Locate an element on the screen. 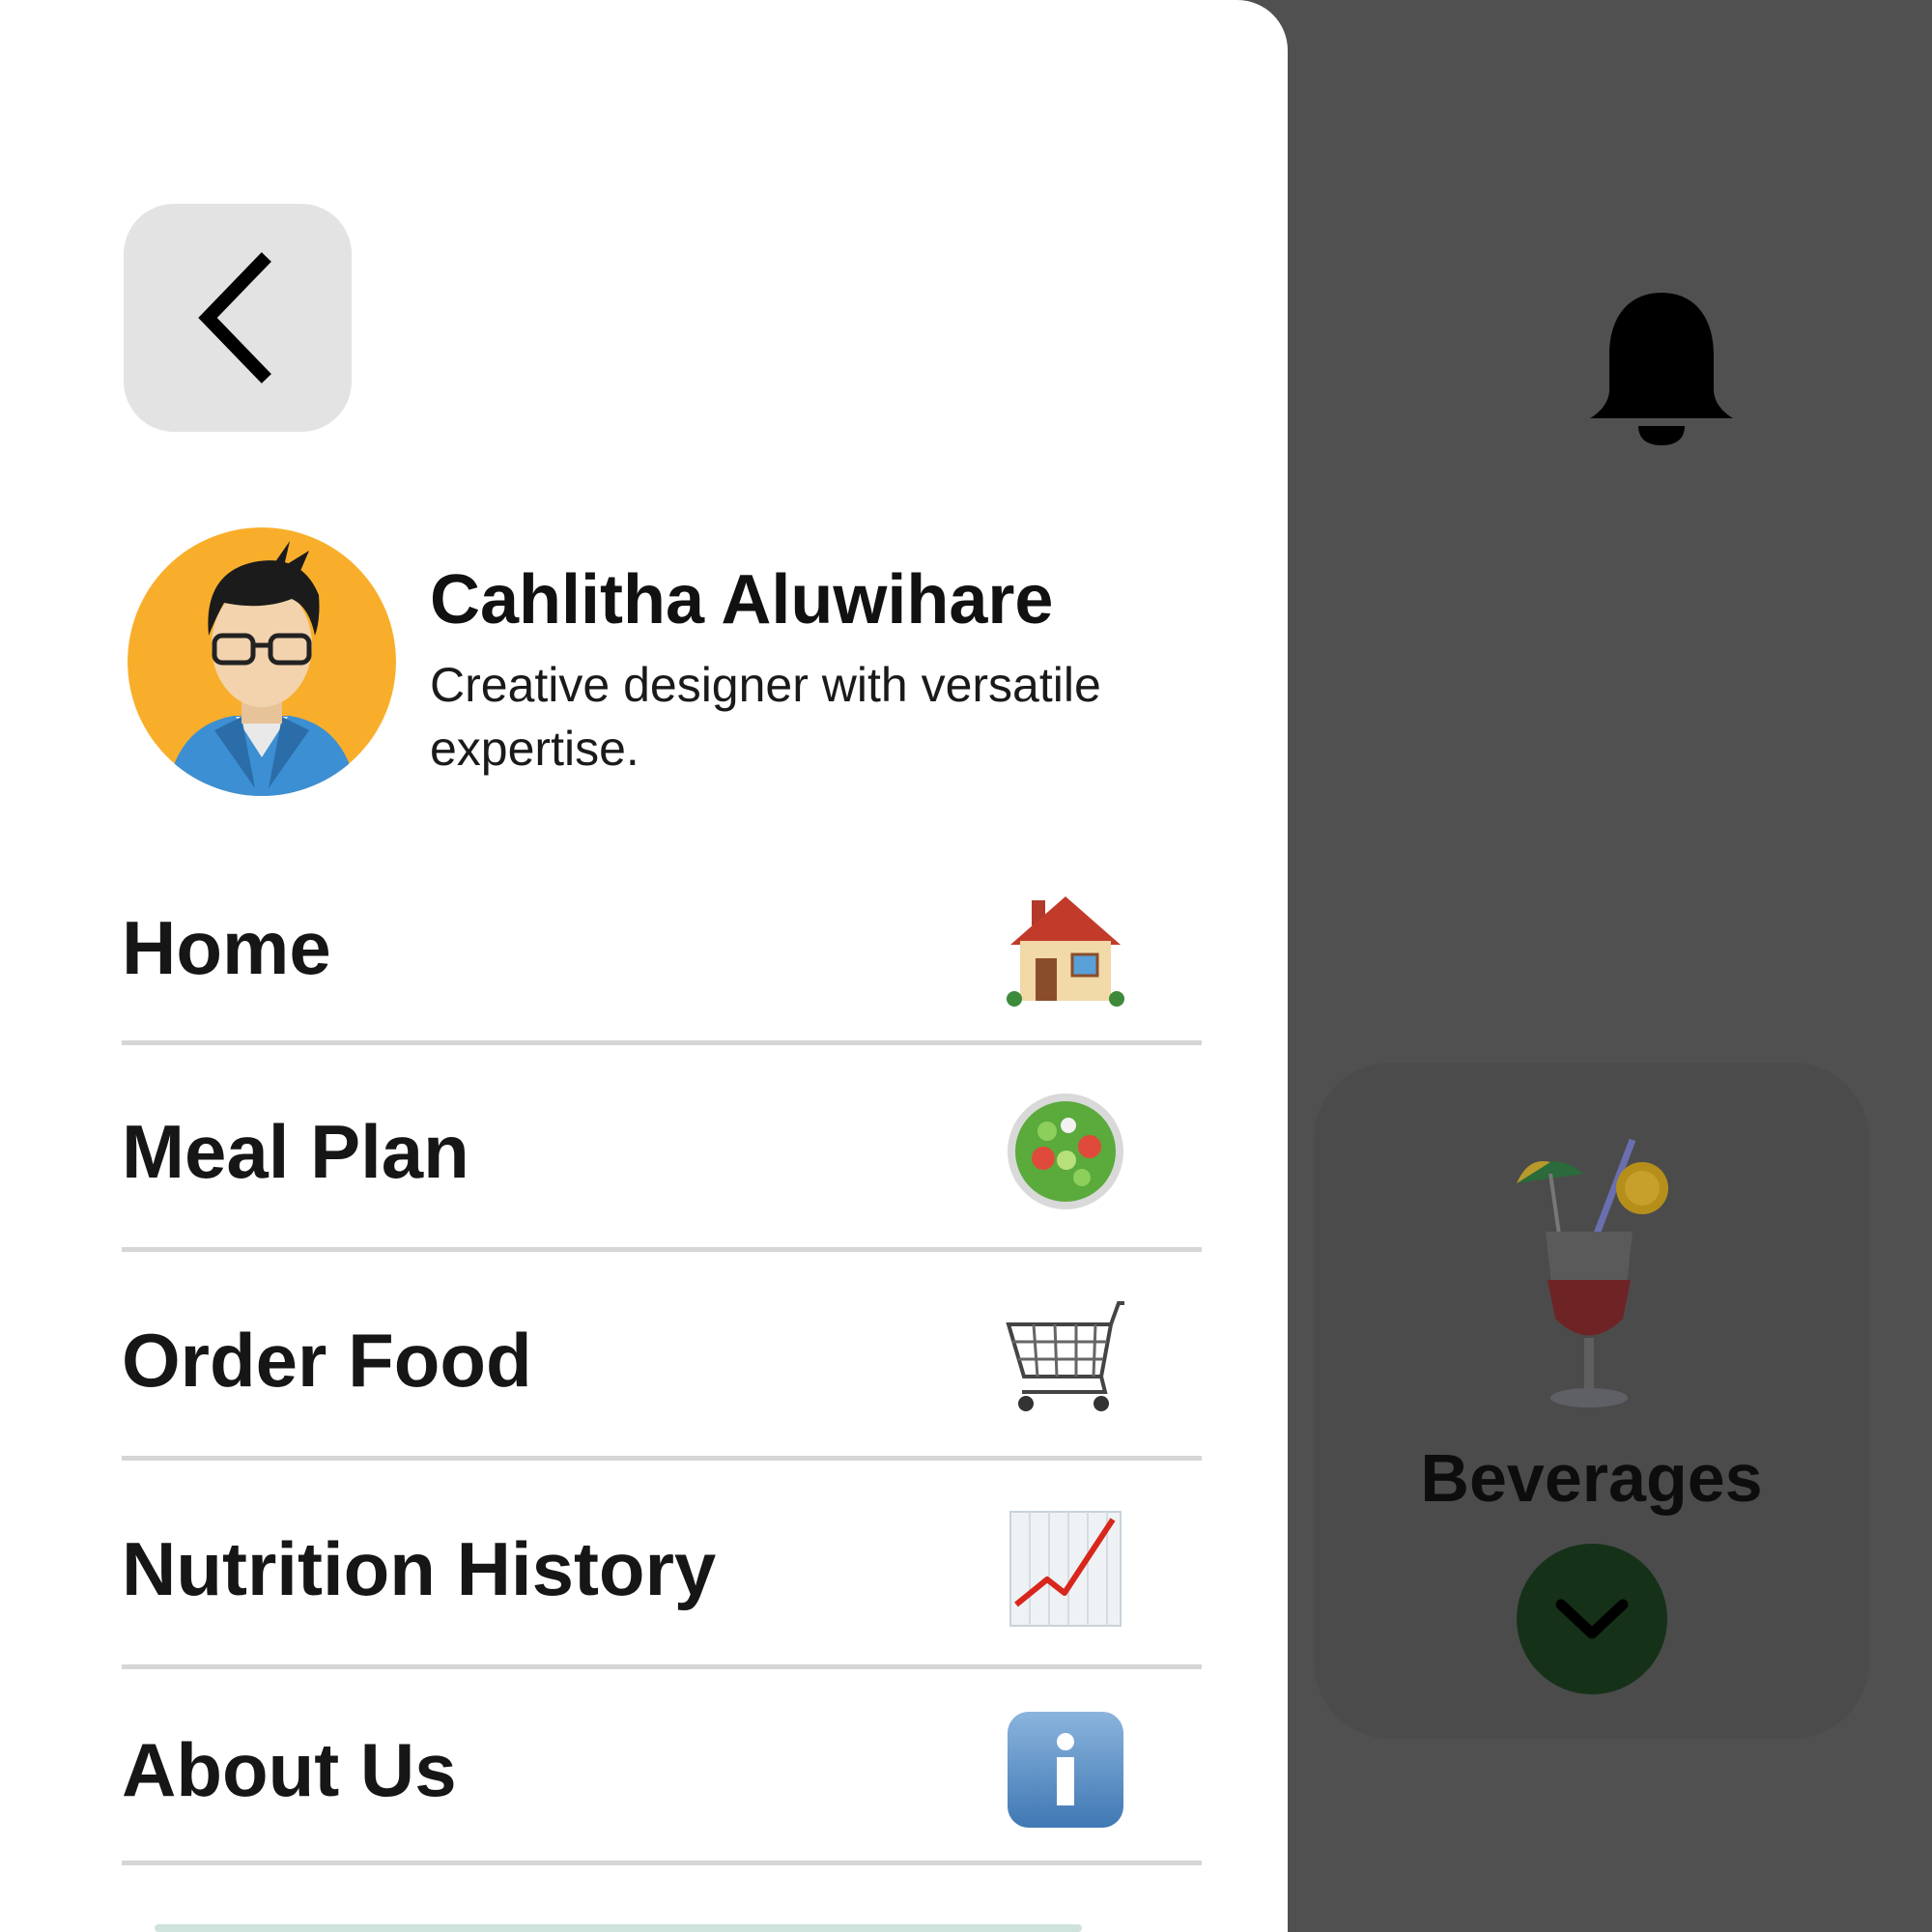 The height and width of the screenshot is (1932, 1932). menu-item-label: Nutrition History is located at coordinates (419, 1568).